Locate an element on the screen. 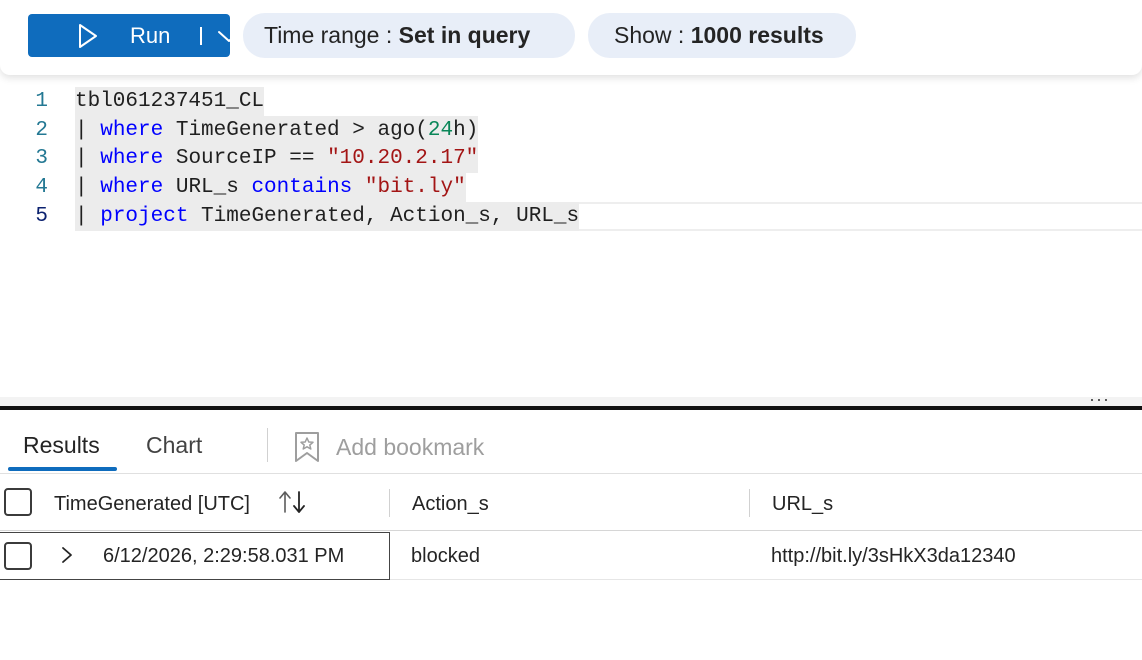  add-bookmark-button: Add bookmark is located at coordinates (388, 447).